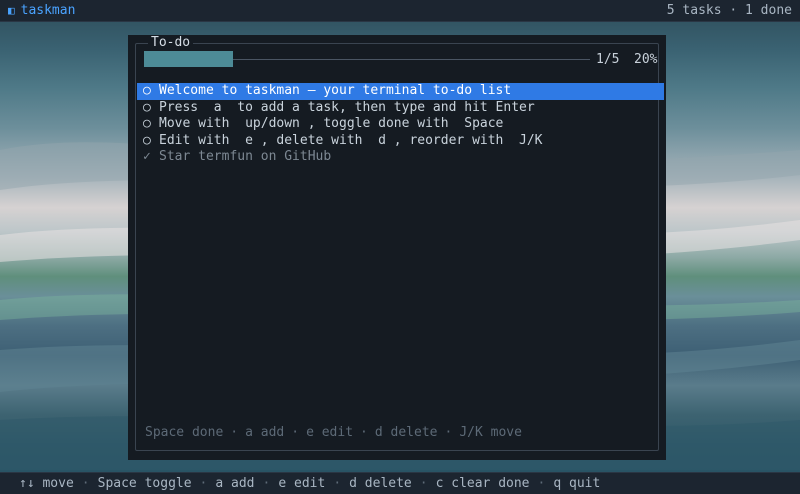 The image size is (800, 494). Describe the element at coordinates (11, 10) in the screenshot. I see `window-icon: ◧` at that location.